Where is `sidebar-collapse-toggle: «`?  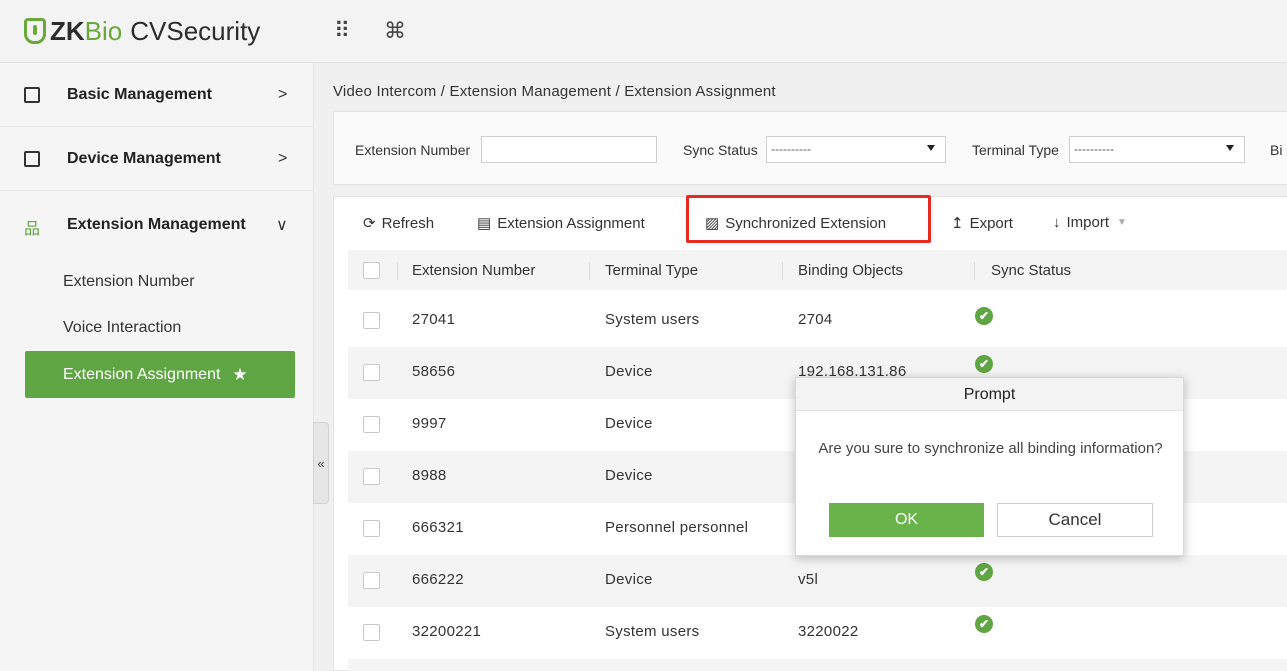
sidebar-collapse-toggle: « is located at coordinates (321, 463).